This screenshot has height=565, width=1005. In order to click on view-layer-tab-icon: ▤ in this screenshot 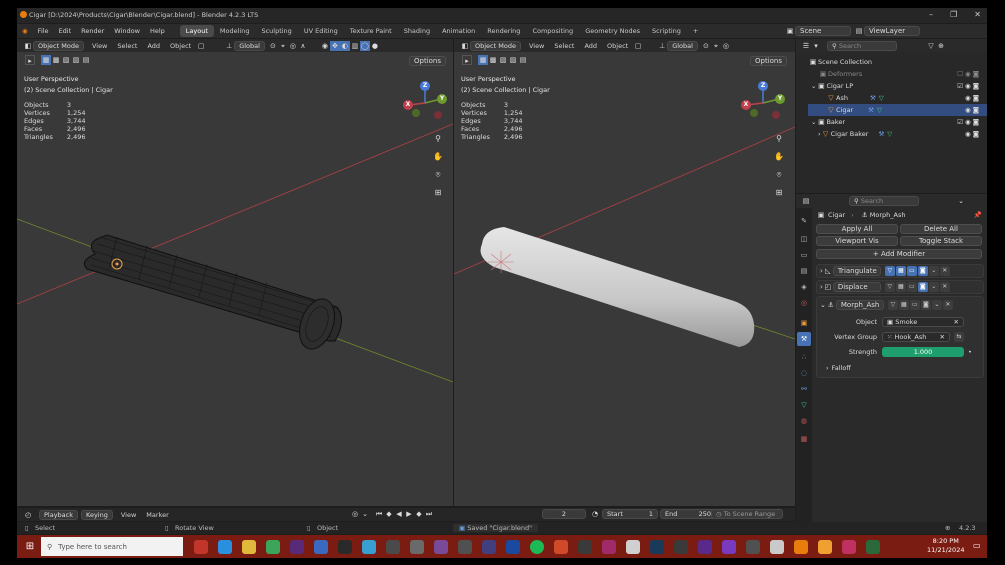, I will do `click(804, 271)`.